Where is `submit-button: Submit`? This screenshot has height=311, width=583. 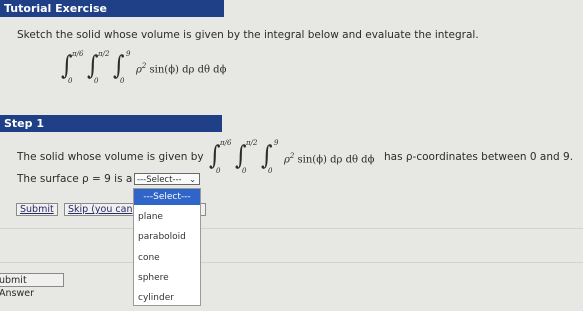 submit-button: Submit is located at coordinates (37, 209).